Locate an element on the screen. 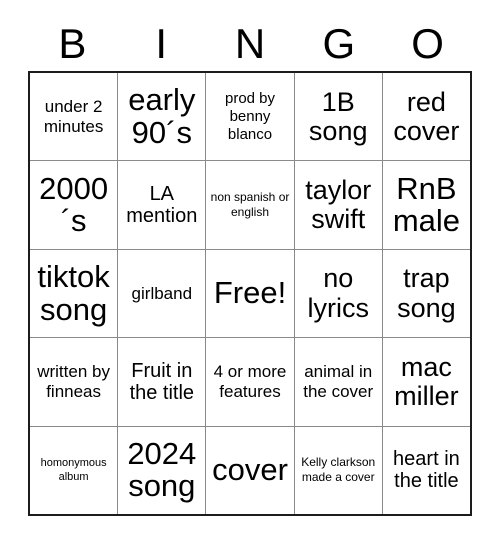 This screenshot has height=544, width=500. bingo-cell: homonymous album is located at coordinates (73, 470).